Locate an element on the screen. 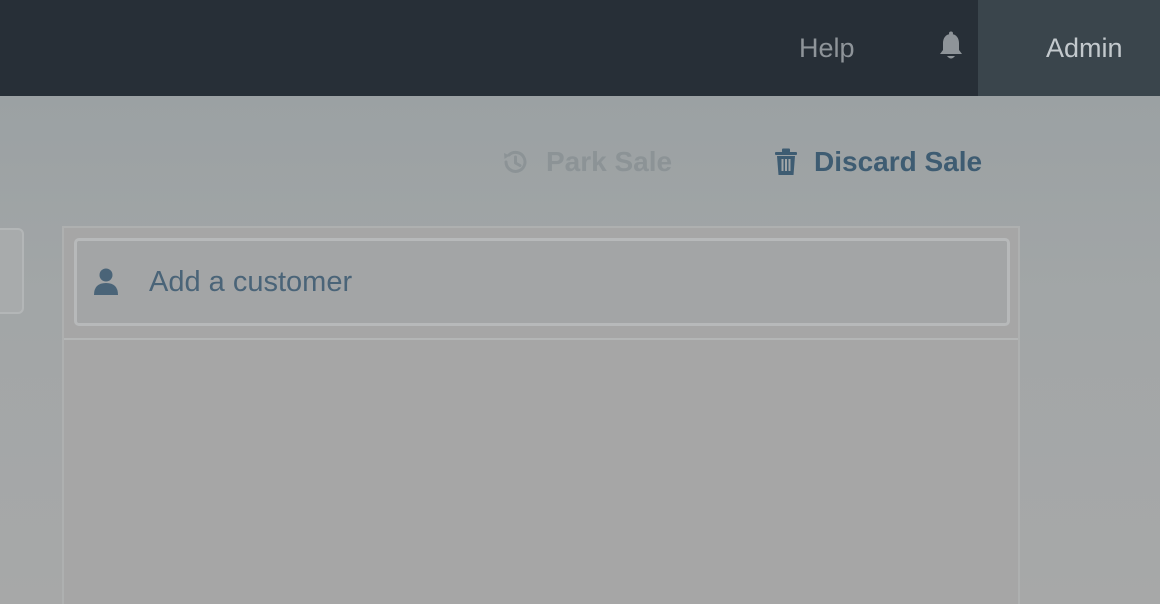 This screenshot has width=1160, height=604. user-menu-label: Admin is located at coordinates (1084, 48).